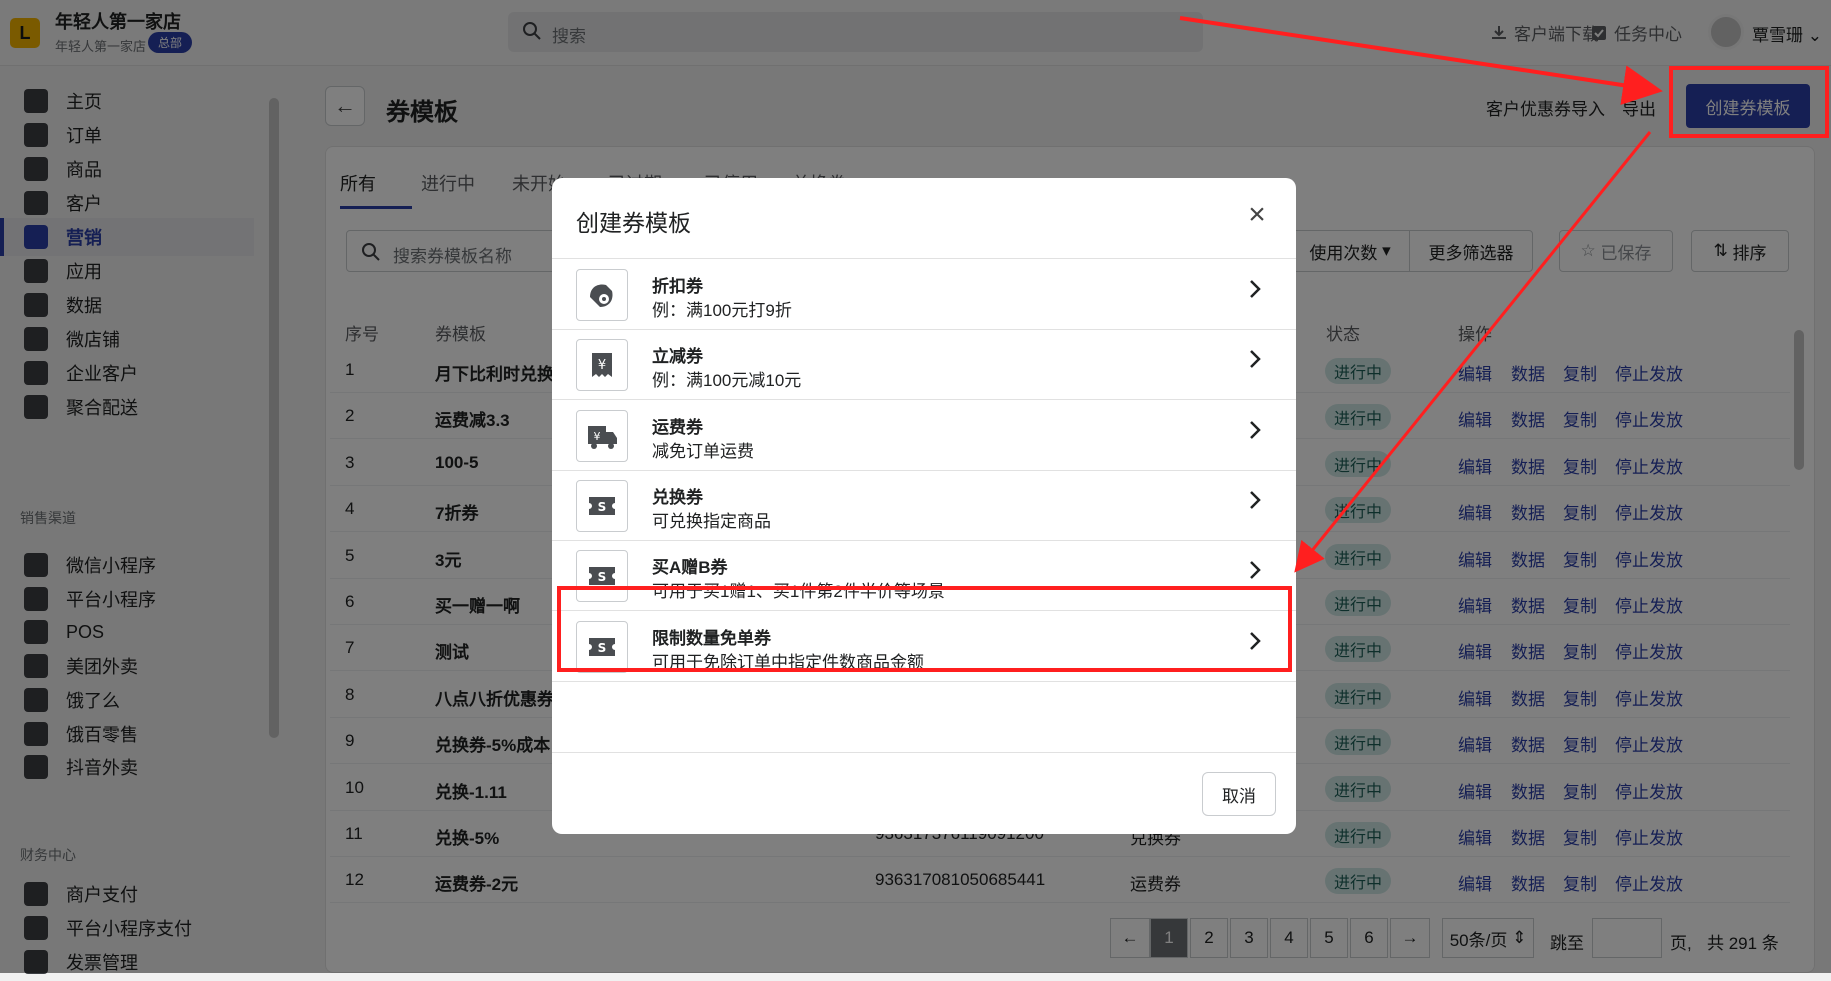 This screenshot has width=1831, height=981. I want to click on option-description: 例：满100元打9折, so click(722, 310).